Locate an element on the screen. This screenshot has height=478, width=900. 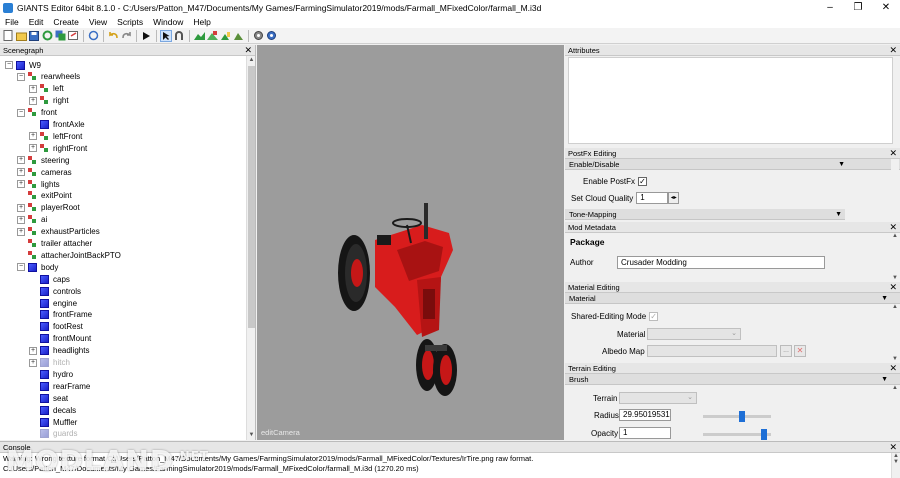
tree-node: decals is located at coordinates (52, 410).